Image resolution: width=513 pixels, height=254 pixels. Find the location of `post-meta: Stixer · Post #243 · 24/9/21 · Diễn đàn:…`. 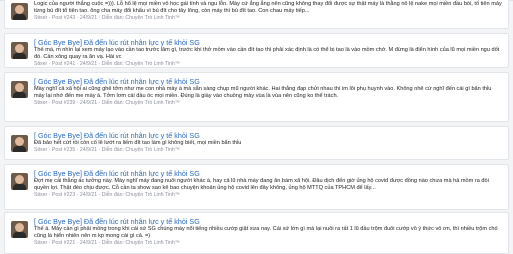

post-meta: Stixer · Post #243 · 24/9/21 · Diễn đàn:… is located at coordinates (268, 18).